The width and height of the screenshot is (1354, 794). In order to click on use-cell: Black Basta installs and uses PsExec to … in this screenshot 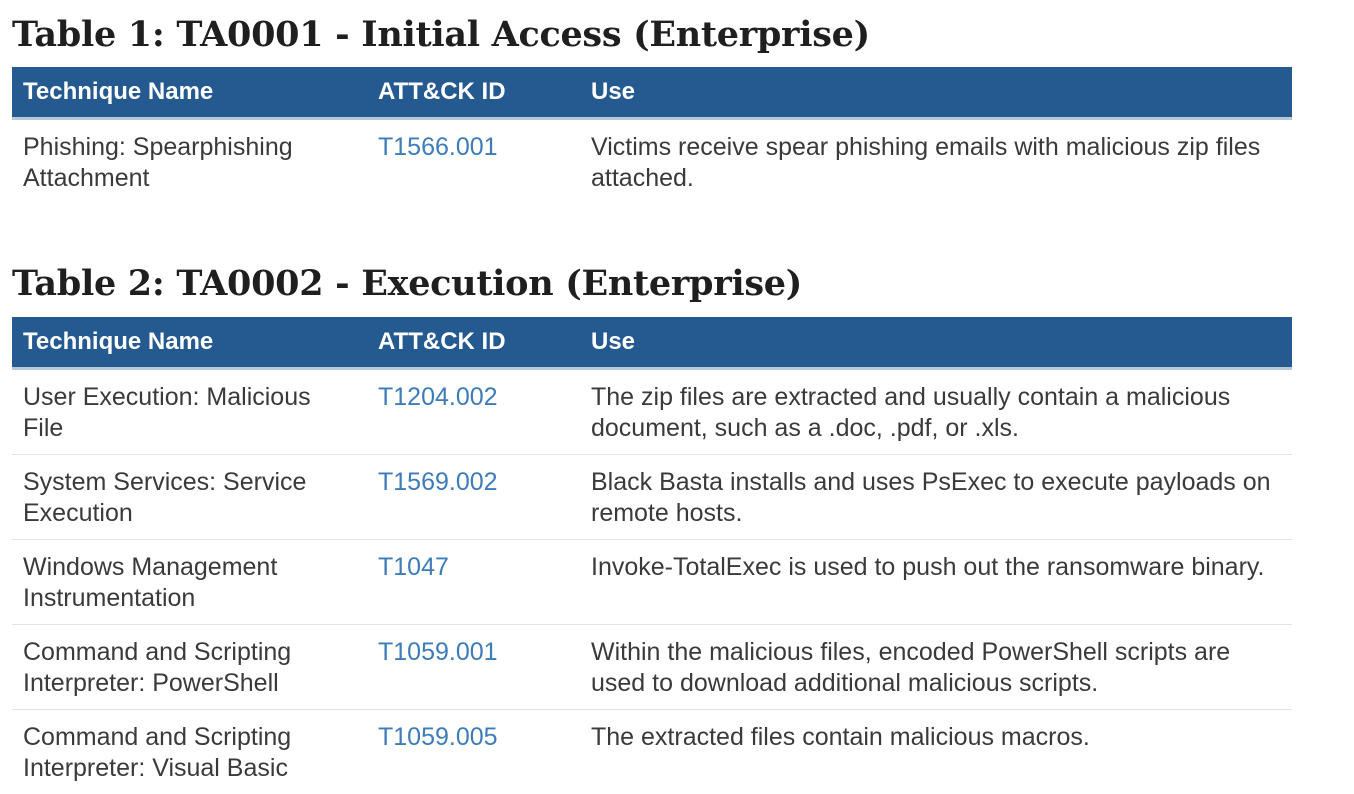, I will do `click(936, 497)`.